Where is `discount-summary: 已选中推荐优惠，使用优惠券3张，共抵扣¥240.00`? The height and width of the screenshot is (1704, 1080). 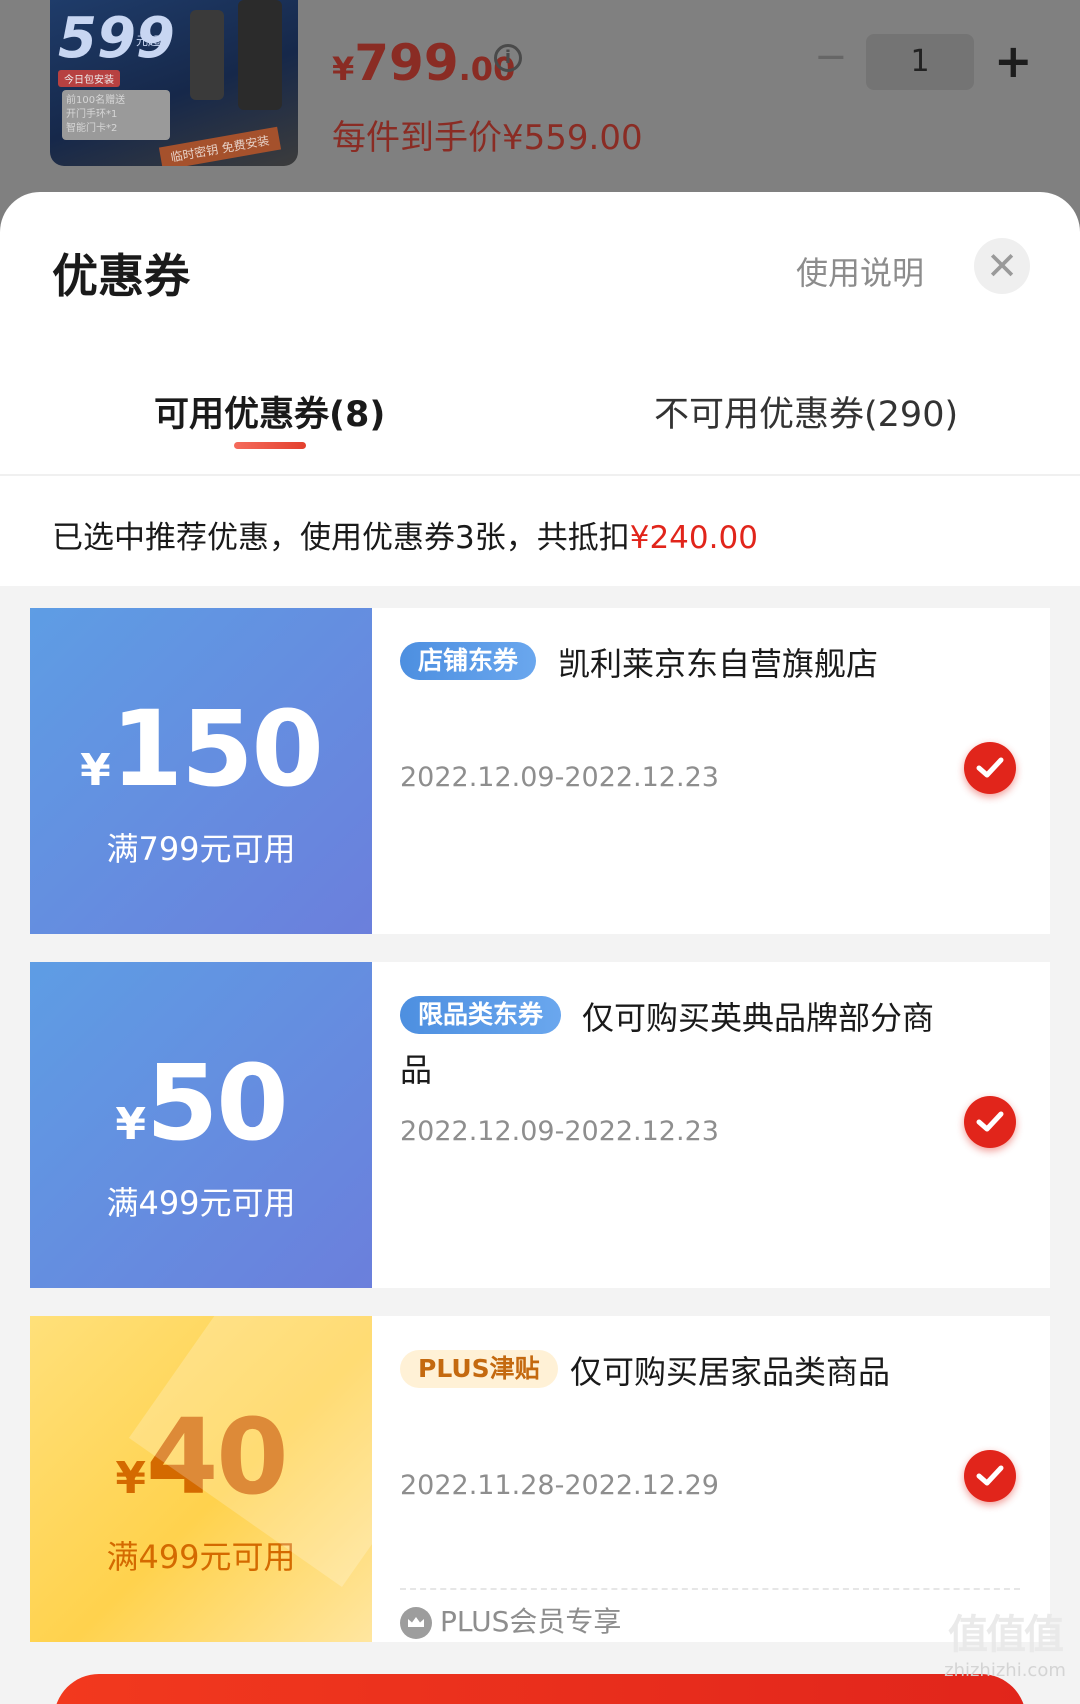 discount-summary: 已选中推荐优惠，使用优惠券3张，共抵扣¥240.00 is located at coordinates (405, 534).